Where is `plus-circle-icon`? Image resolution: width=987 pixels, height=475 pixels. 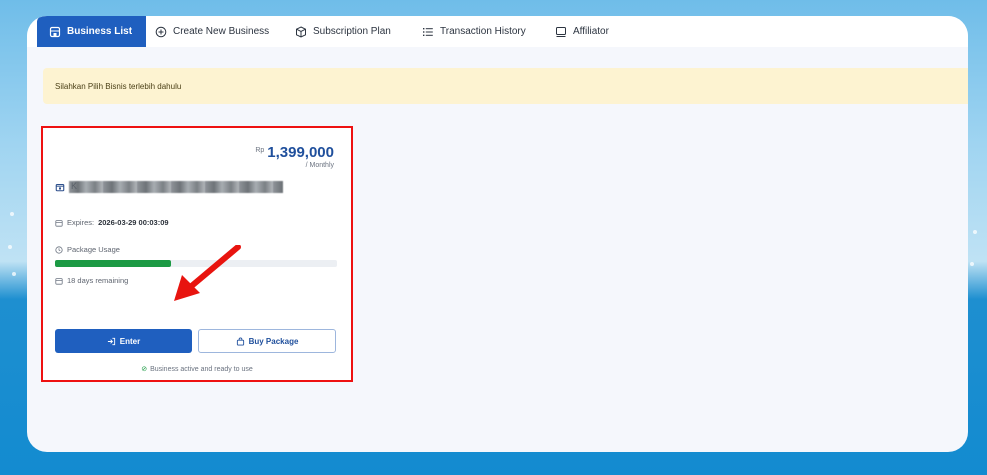
plus-circle-icon is located at coordinates (161, 31).